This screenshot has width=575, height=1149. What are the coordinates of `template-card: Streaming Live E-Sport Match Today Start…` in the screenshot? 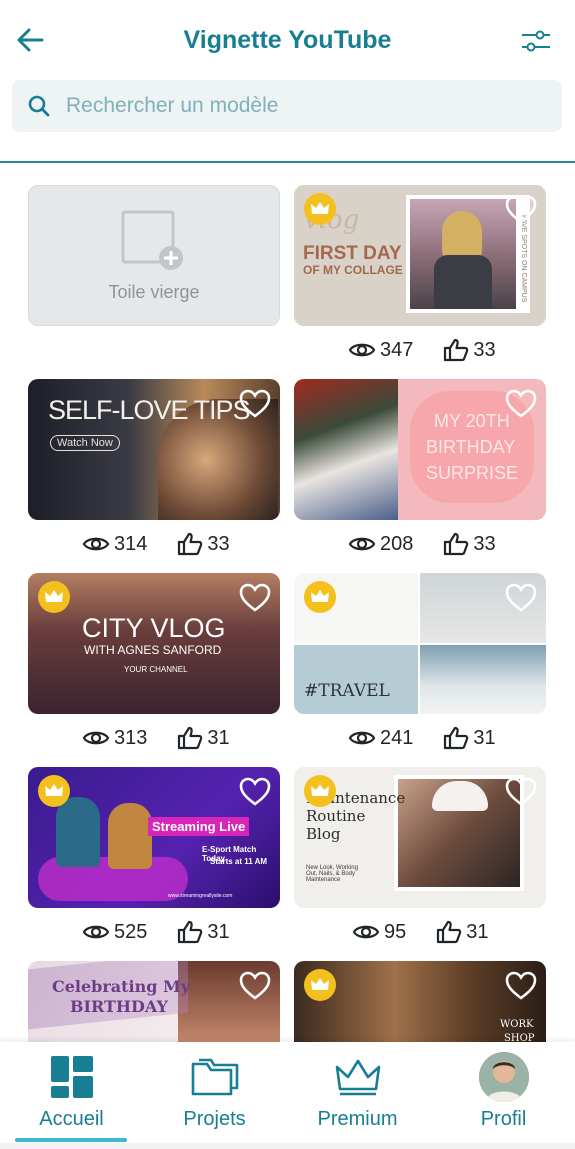 It's located at (154, 837).